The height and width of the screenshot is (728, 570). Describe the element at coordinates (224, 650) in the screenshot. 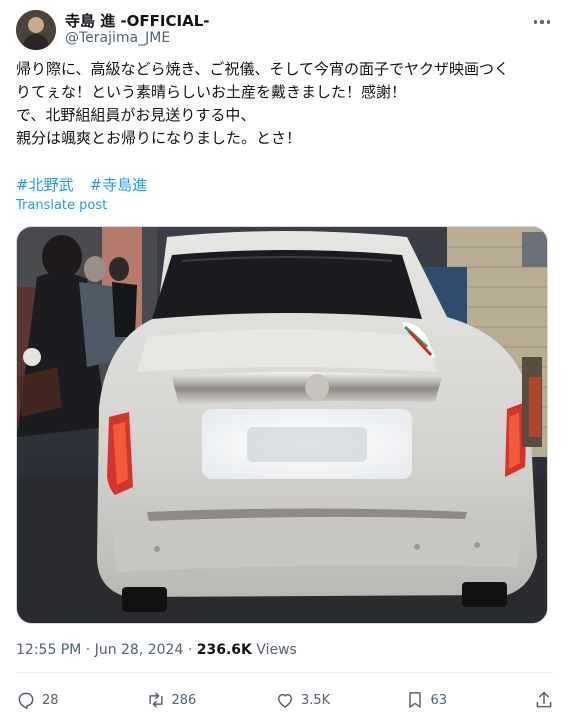

I see `views-count: 236.6K` at that location.